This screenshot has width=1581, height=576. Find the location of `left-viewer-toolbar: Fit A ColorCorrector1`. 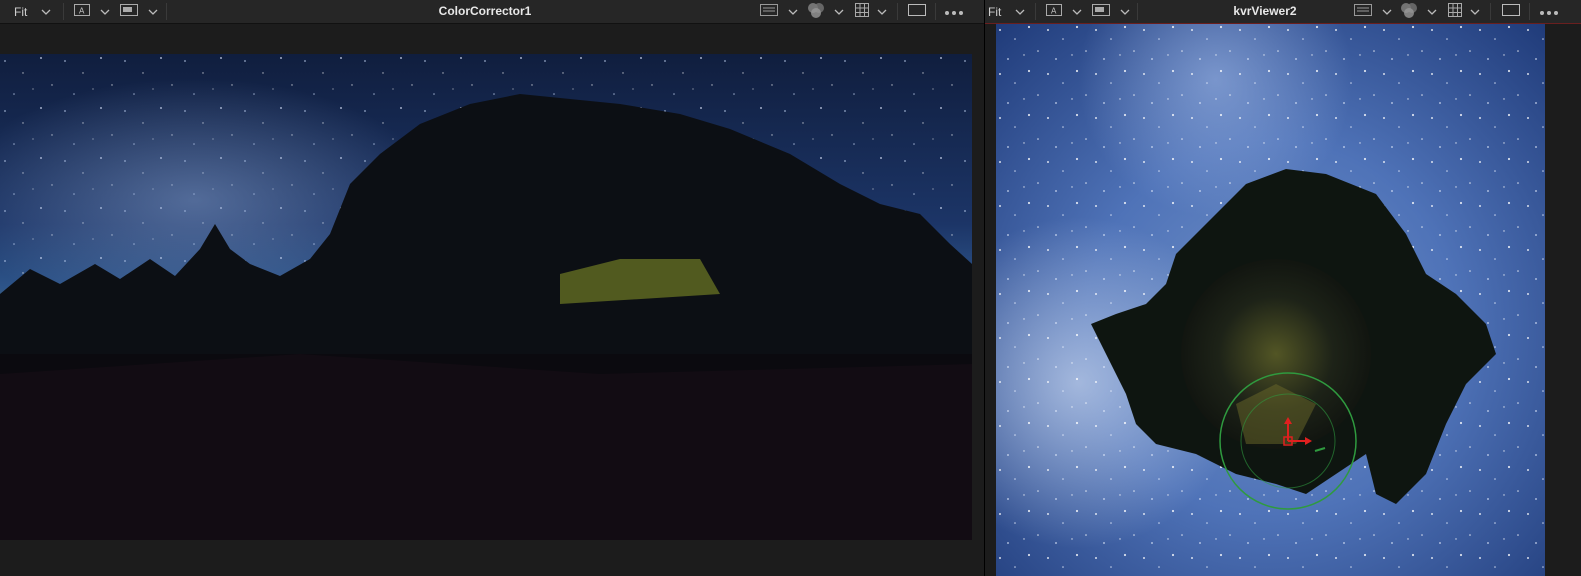

left-viewer-toolbar: Fit A ColorCorrector1 is located at coordinates (492, 12).